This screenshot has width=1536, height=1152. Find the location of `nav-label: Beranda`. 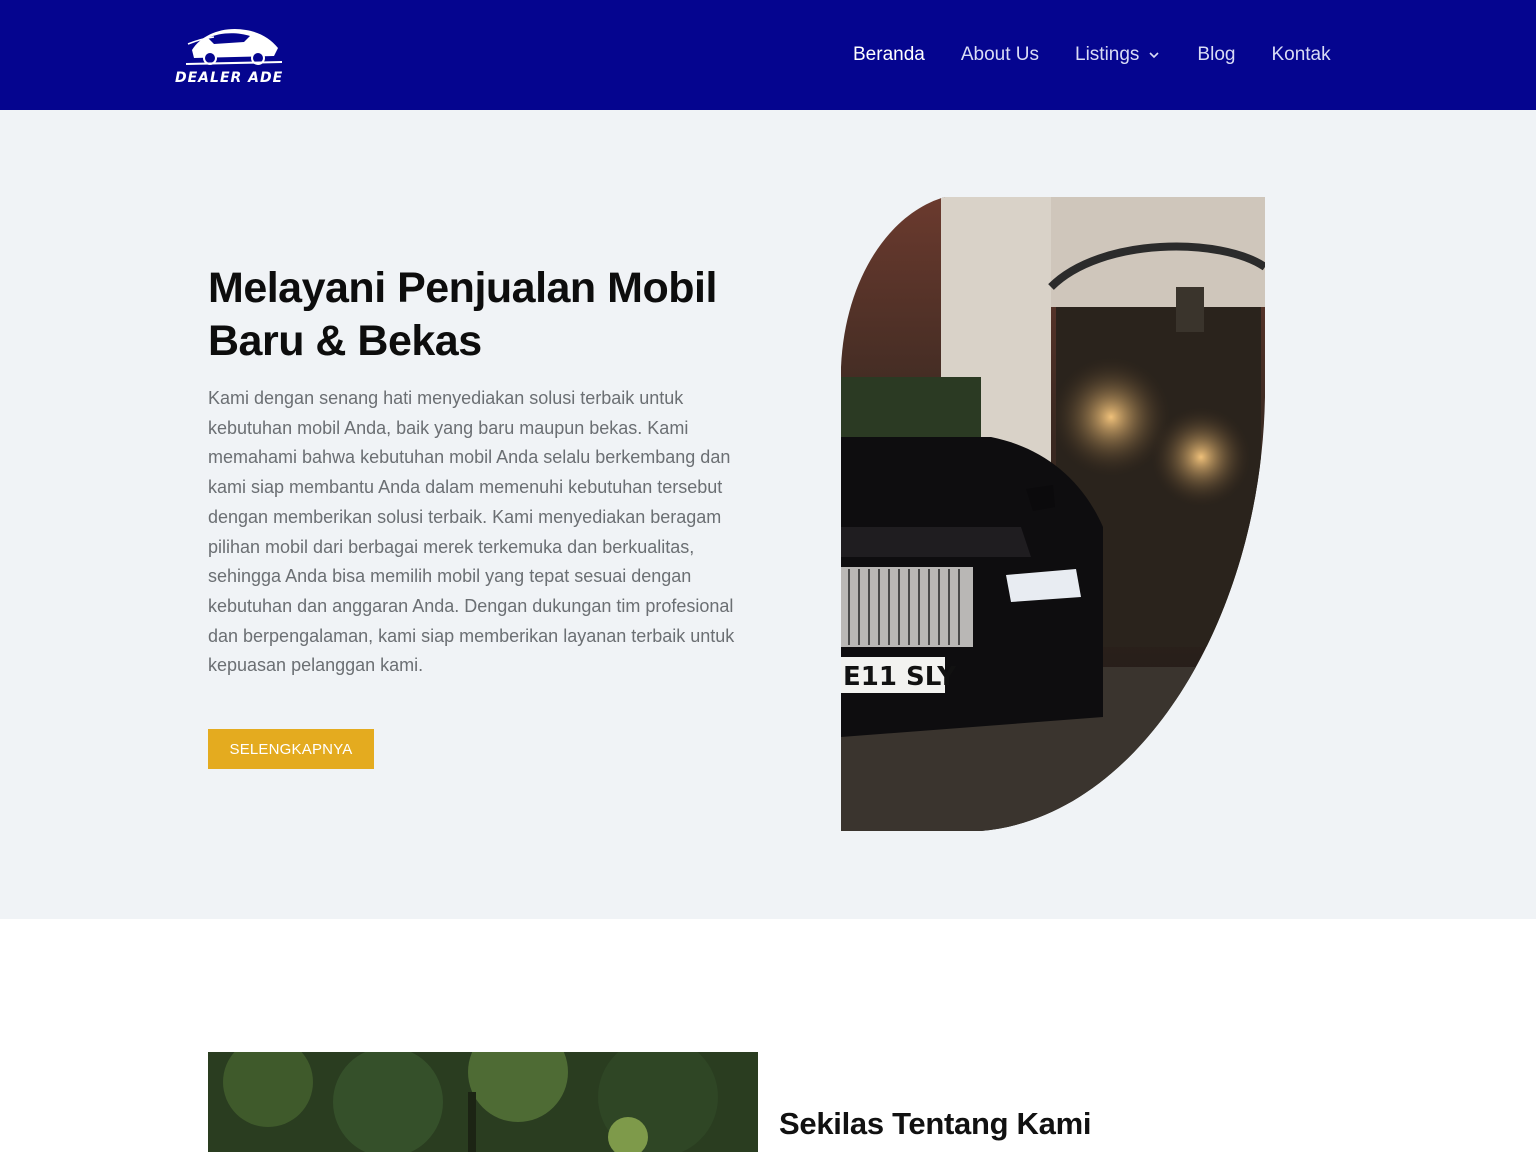

nav-label: Beranda is located at coordinates (889, 54).